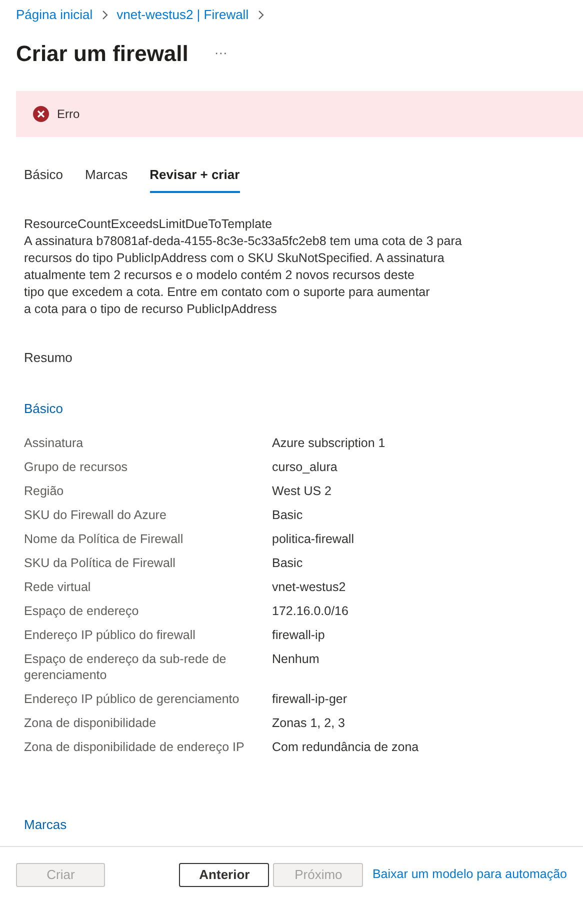 The image size is (583, 904). I want to click on field-label: Zona de disponibilidade de endereço IP, so click(135, 746).